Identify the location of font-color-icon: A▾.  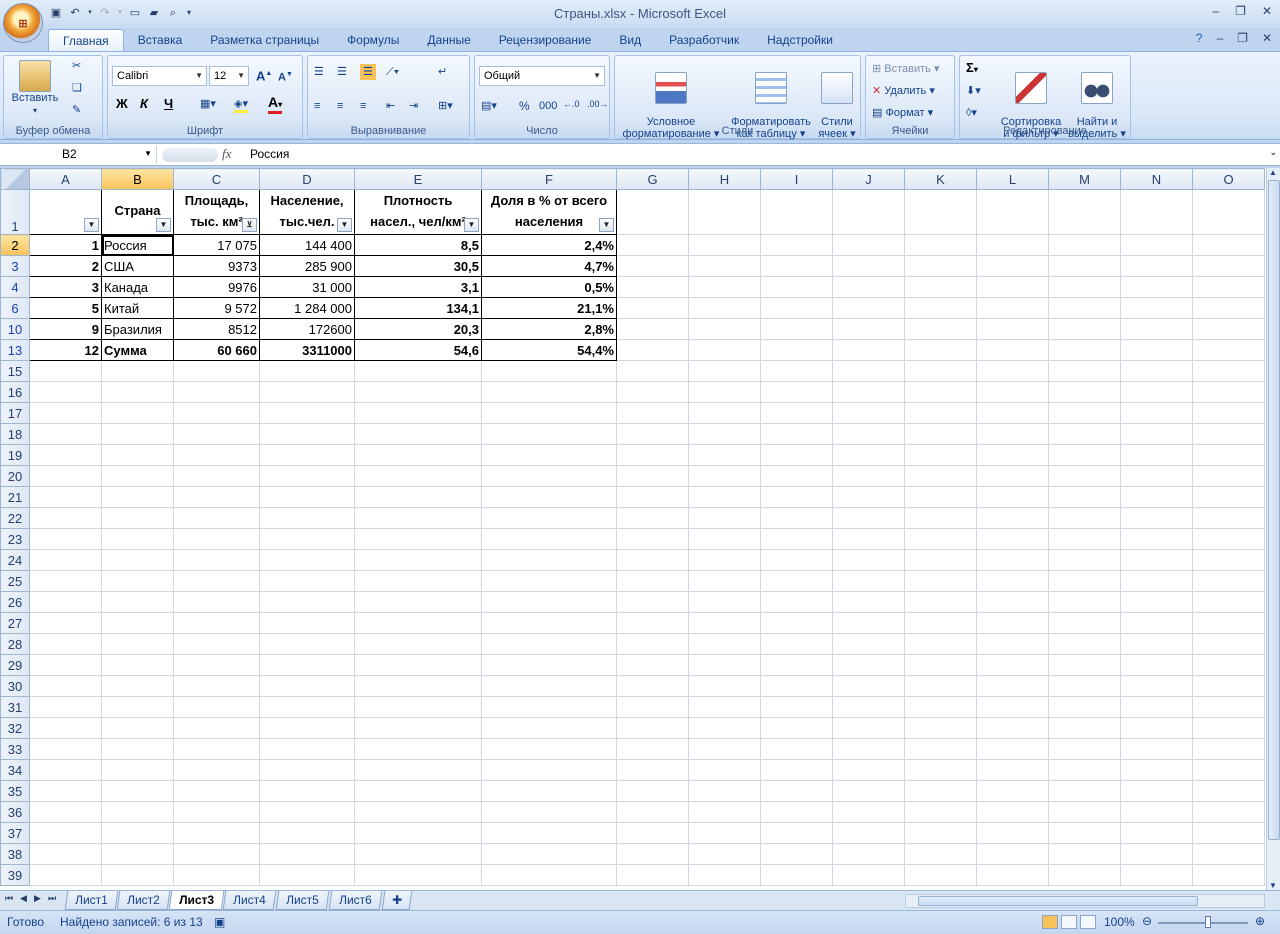
(275, 104).